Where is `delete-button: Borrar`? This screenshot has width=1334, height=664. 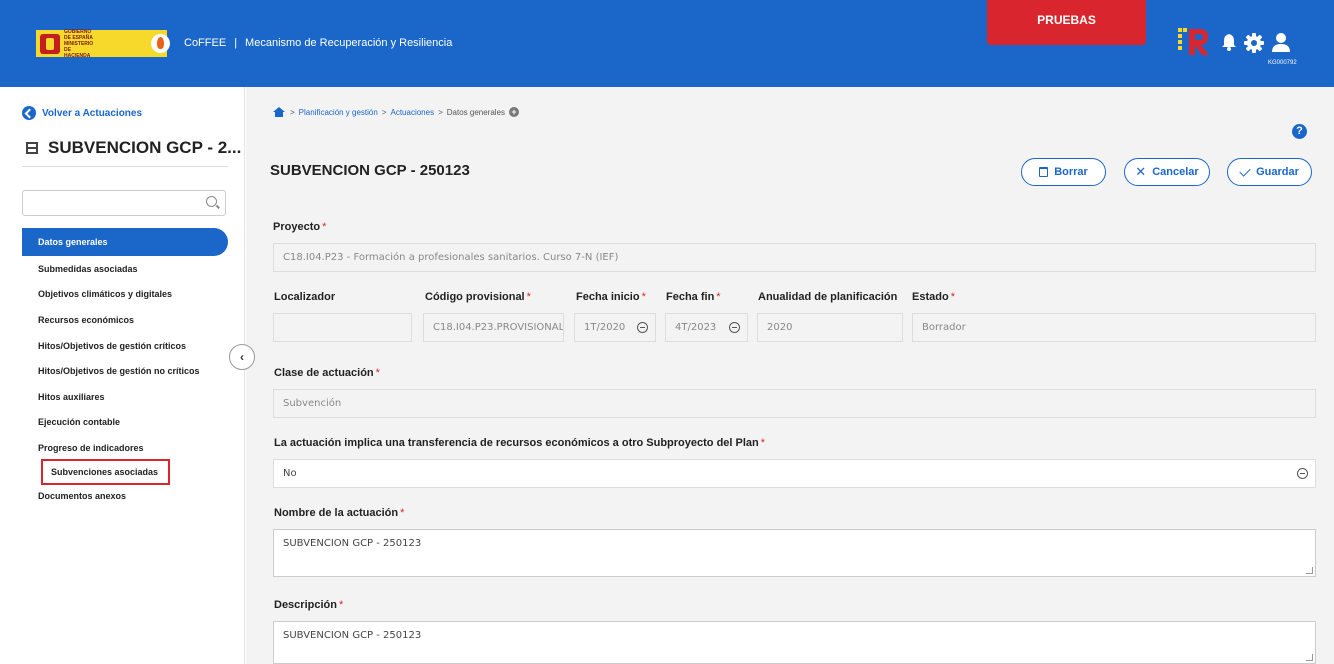
delete-button: Borrar is located at coordinates (1063, 172).